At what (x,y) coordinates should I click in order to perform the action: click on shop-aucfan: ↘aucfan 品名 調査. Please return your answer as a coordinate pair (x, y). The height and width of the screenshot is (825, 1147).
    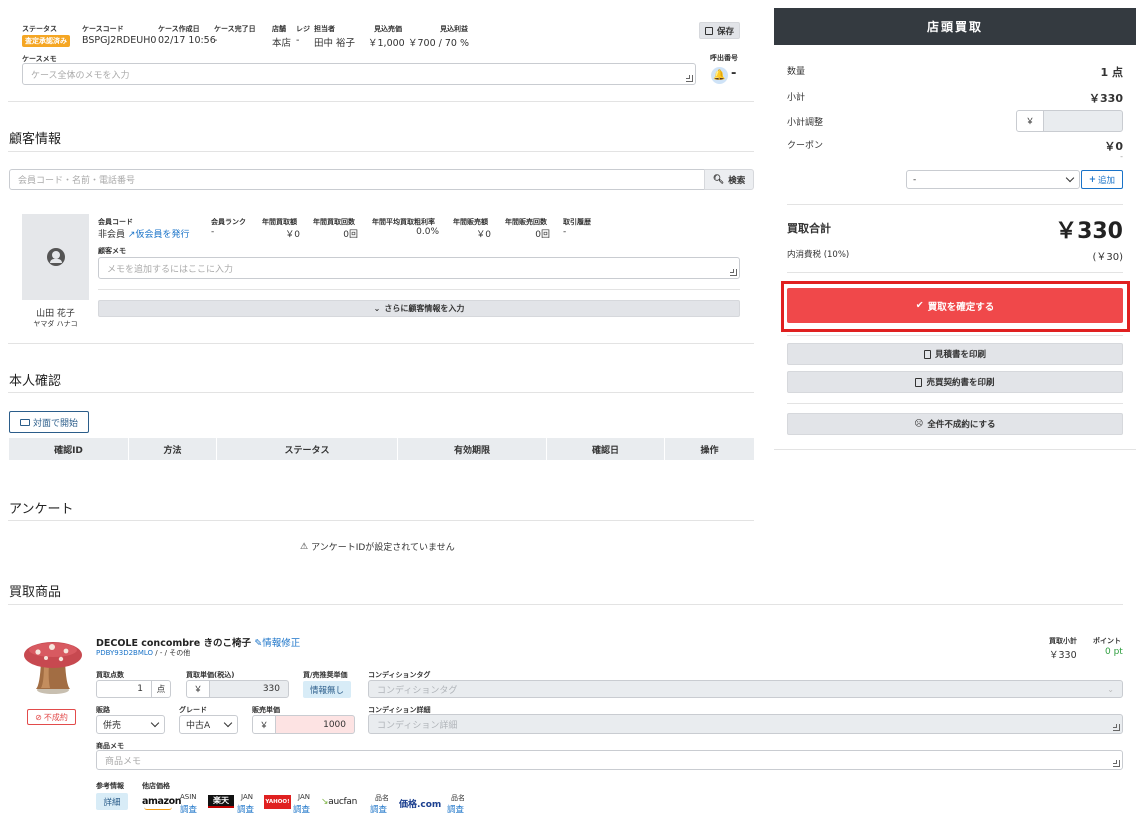
    Looking at the image, I should click on (356, 805).